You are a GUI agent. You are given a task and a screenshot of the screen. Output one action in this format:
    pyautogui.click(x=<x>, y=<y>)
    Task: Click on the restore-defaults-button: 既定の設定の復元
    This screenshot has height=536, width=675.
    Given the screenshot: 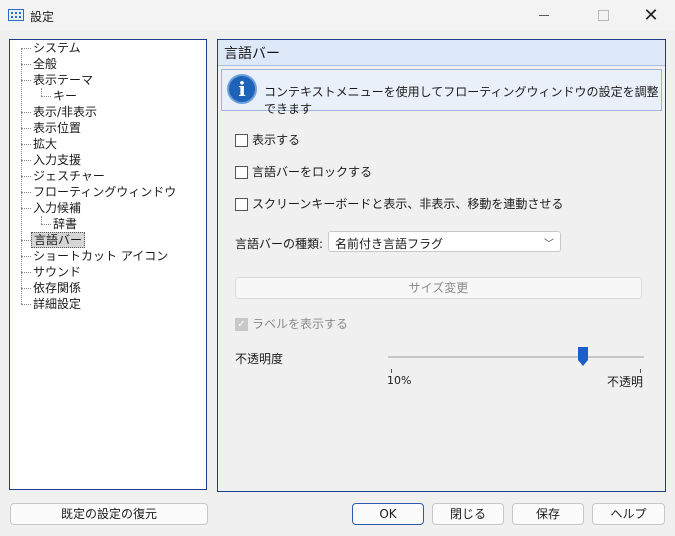 What is the action you would take?
    pyautogui.click(x=109, y=514)
    